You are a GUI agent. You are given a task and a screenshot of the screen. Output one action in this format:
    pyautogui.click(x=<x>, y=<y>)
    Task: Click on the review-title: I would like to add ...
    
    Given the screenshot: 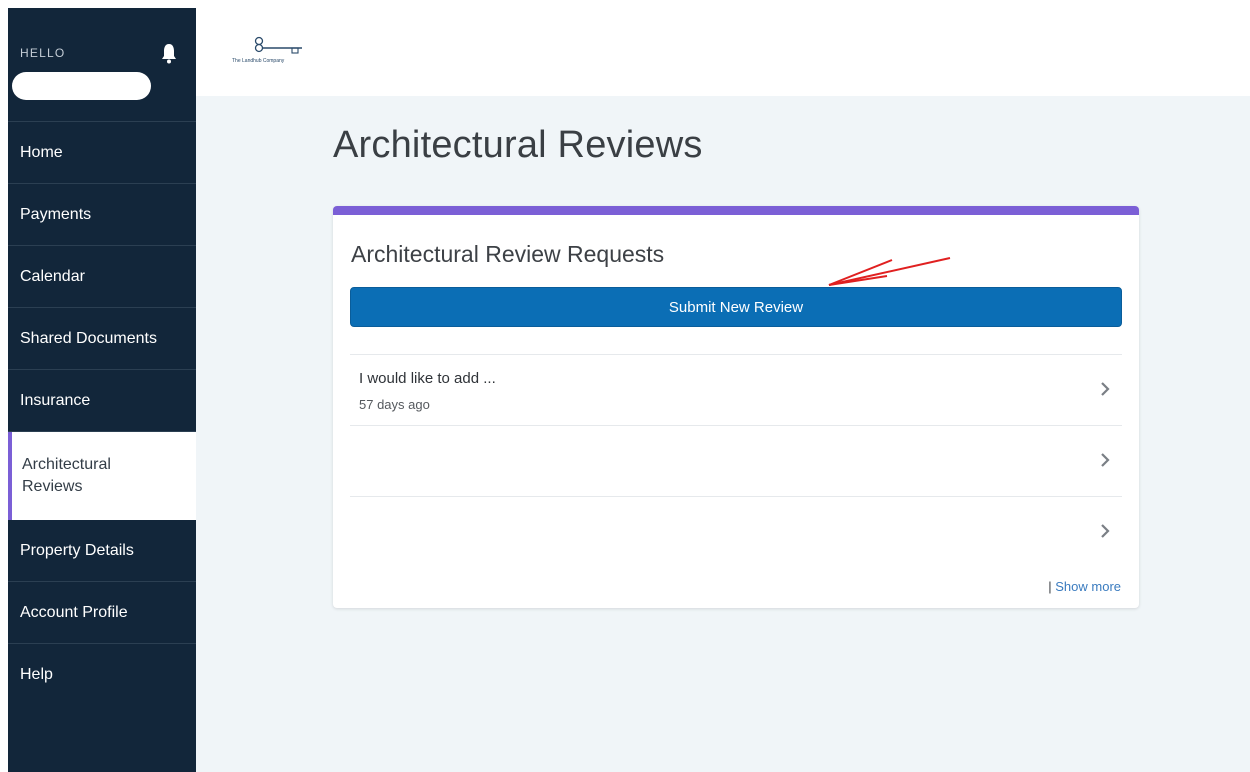 What is the action you would take?
    pyautogui.click(x=427, y=378)
    